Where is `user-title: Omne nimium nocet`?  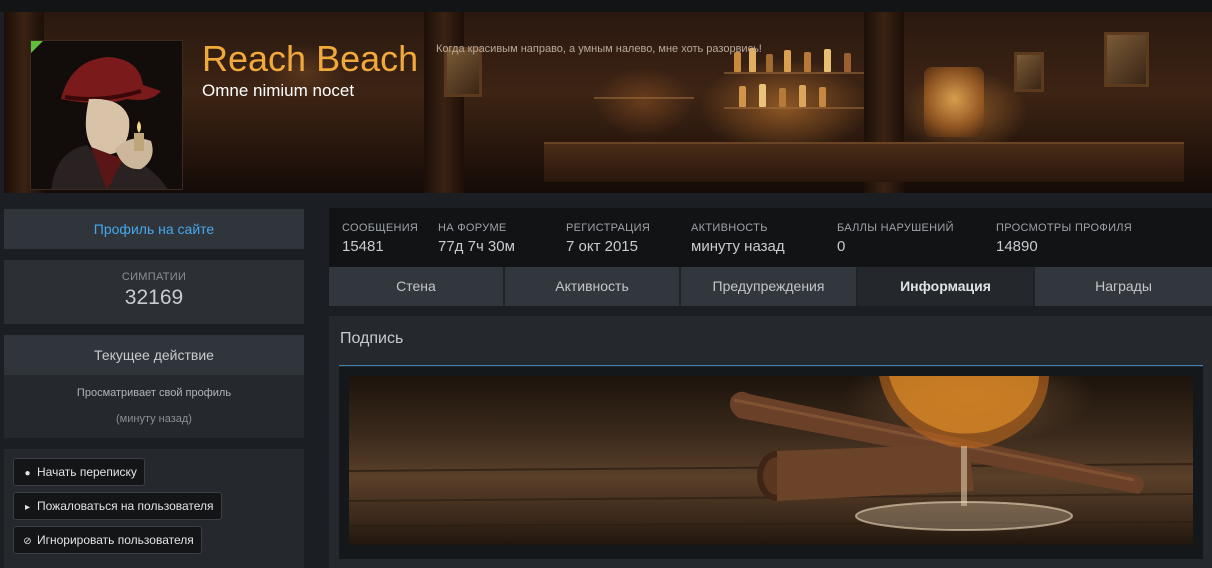
user-title: Omne nimium nocet is located at coordinates (278, 90).